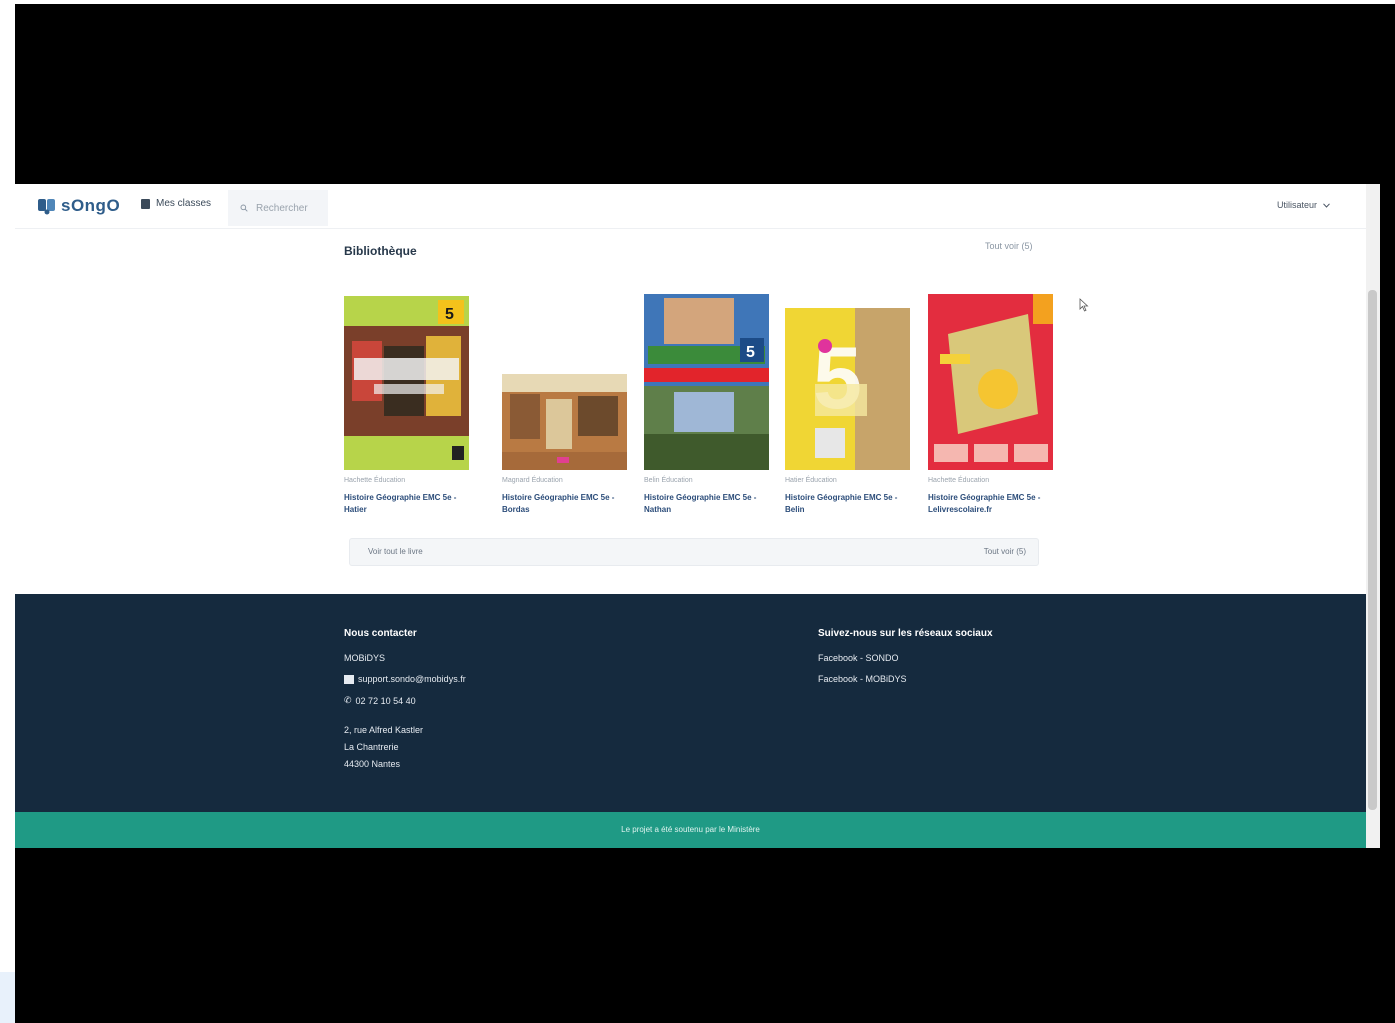  Describe the element at coordinates (91, 205) in the screenshot. I see `logo-text: sOngO` at that location.